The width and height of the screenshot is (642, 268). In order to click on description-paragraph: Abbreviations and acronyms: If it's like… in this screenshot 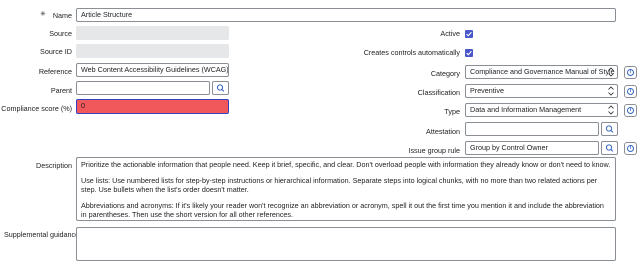, I will do `click(342, 210)`.